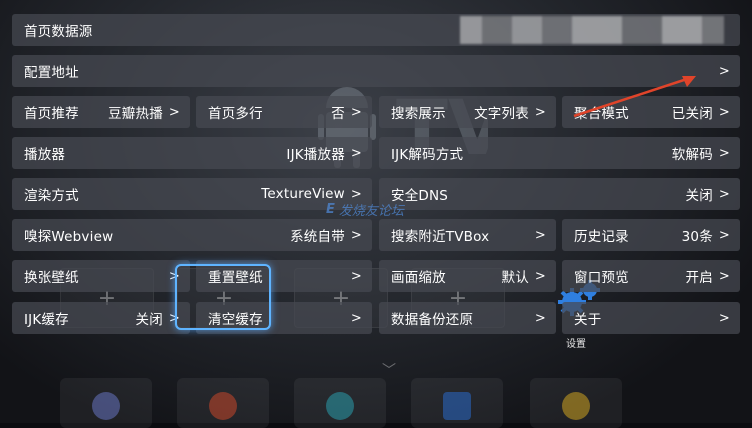 This screenshot has height=428, width=752. What do you see at coordinates (651, 318) in the screenshot?
I see `setting-about: 关于 >` at bounding box center [651, 318].